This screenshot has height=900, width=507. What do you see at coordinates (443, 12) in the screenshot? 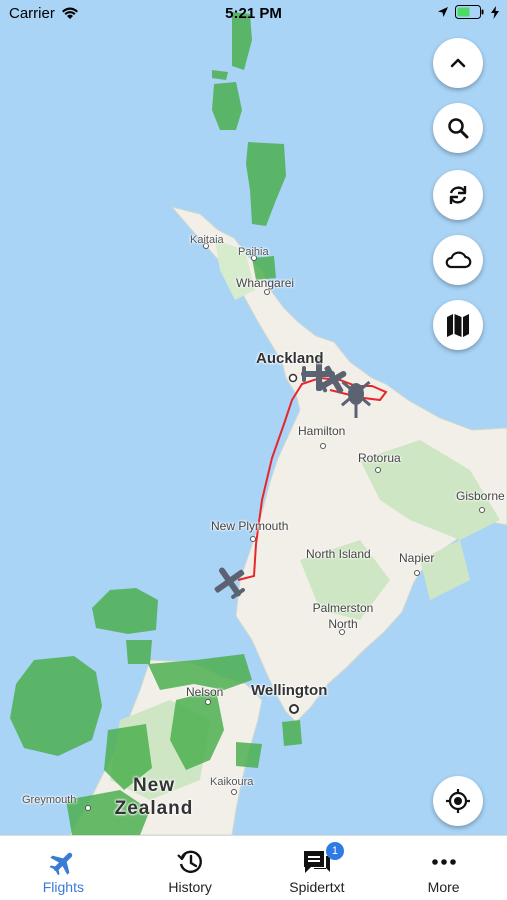
I see `location-arrow-icon` at bounding box center [443, 12].